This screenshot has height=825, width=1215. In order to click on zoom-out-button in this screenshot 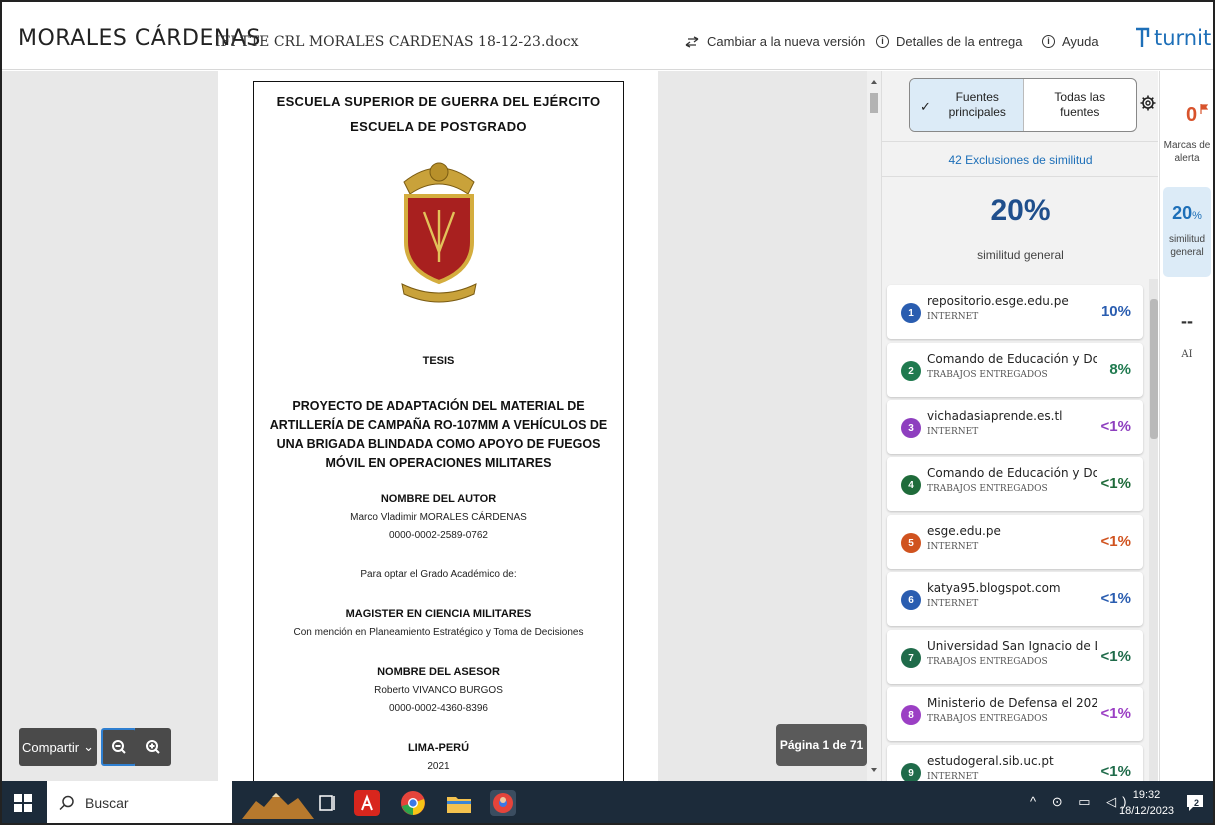, I will do `click(119, 747)`.